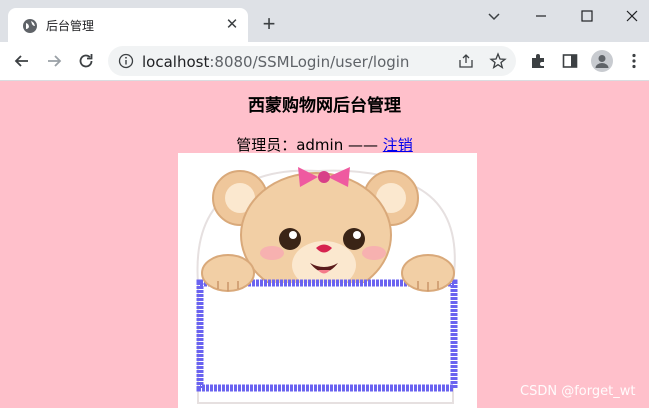 This screenshot has height=408, width=649. What do you see at coordinates (538, 61) in the screenshot?
I see `extensions-puzzle-icon` at bounding box center [538, 61].